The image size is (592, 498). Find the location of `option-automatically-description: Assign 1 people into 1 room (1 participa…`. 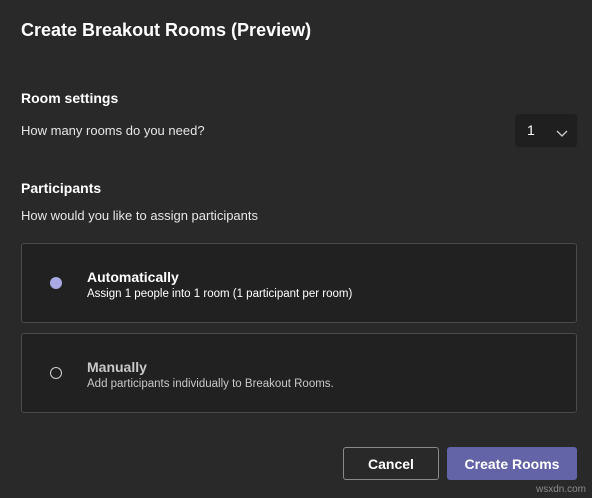

option-automatically-description: Assign 1 people into 1 room (1 participa… is located at coordinates (220, 294).